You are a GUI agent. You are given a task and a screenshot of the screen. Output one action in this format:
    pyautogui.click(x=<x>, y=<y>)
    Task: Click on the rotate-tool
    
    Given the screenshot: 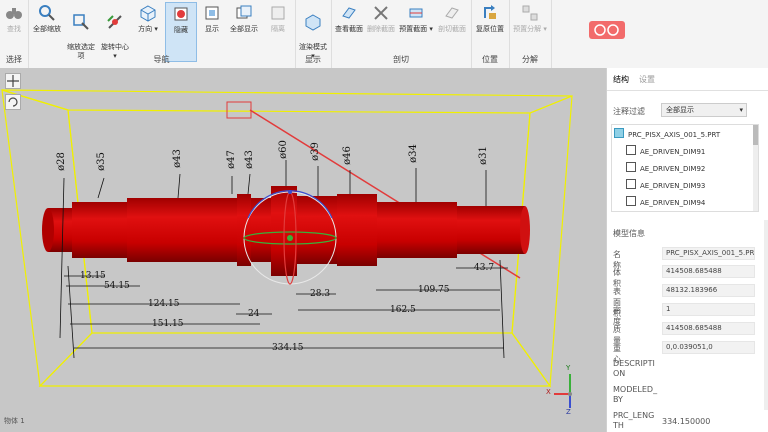 What is the action you would take?
    pyautogui.click(x=13, y=102)
    